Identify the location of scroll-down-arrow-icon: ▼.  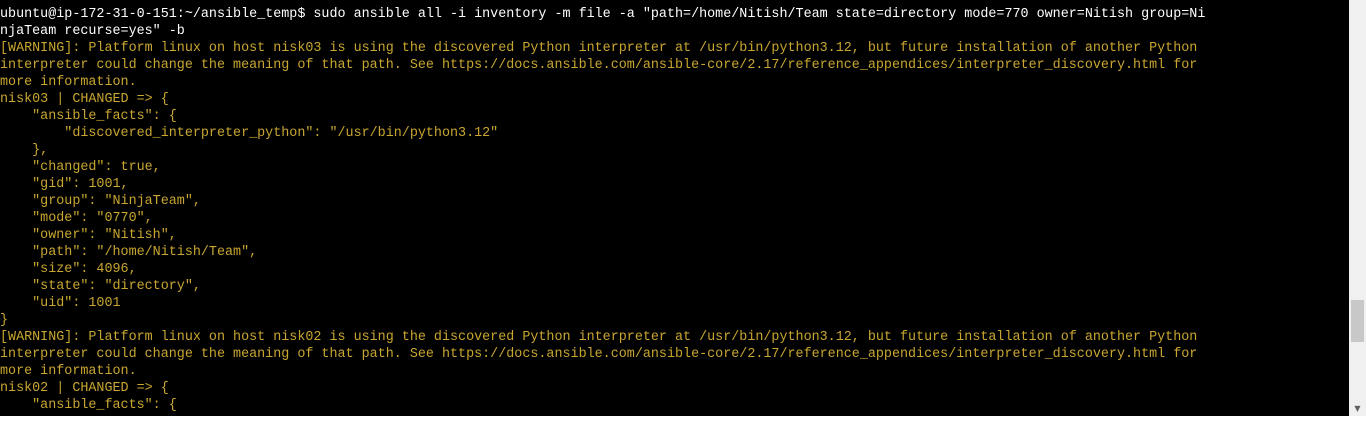
(1357, 409).